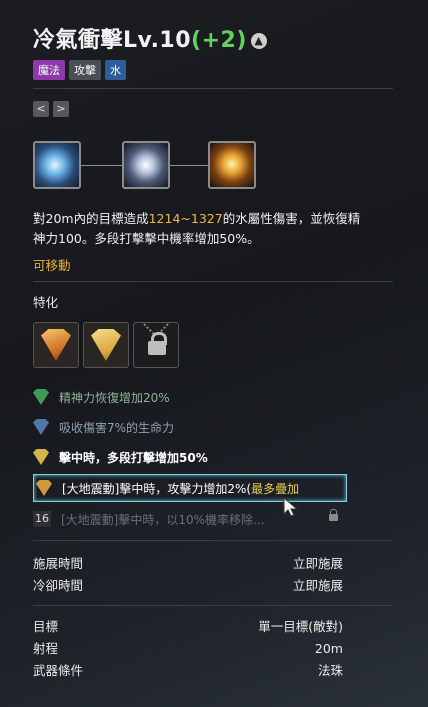  What do you see at coordinates (219, 40) in the screenshot?
I see `skill-level-bonus: (+2)` at bounding box center [219, 40].